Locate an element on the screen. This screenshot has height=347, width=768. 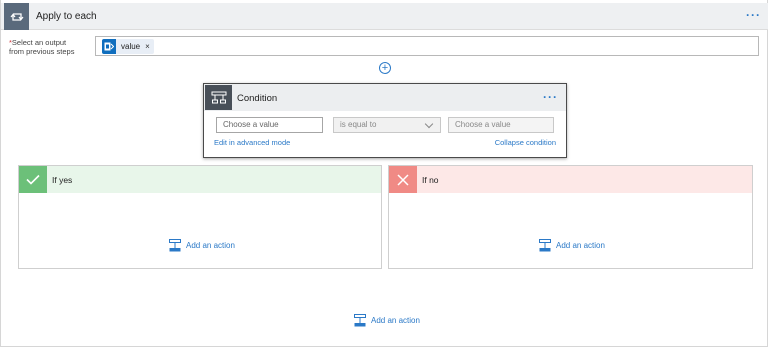
if-yes-branch: If yes is located at coordinates (200, 217).